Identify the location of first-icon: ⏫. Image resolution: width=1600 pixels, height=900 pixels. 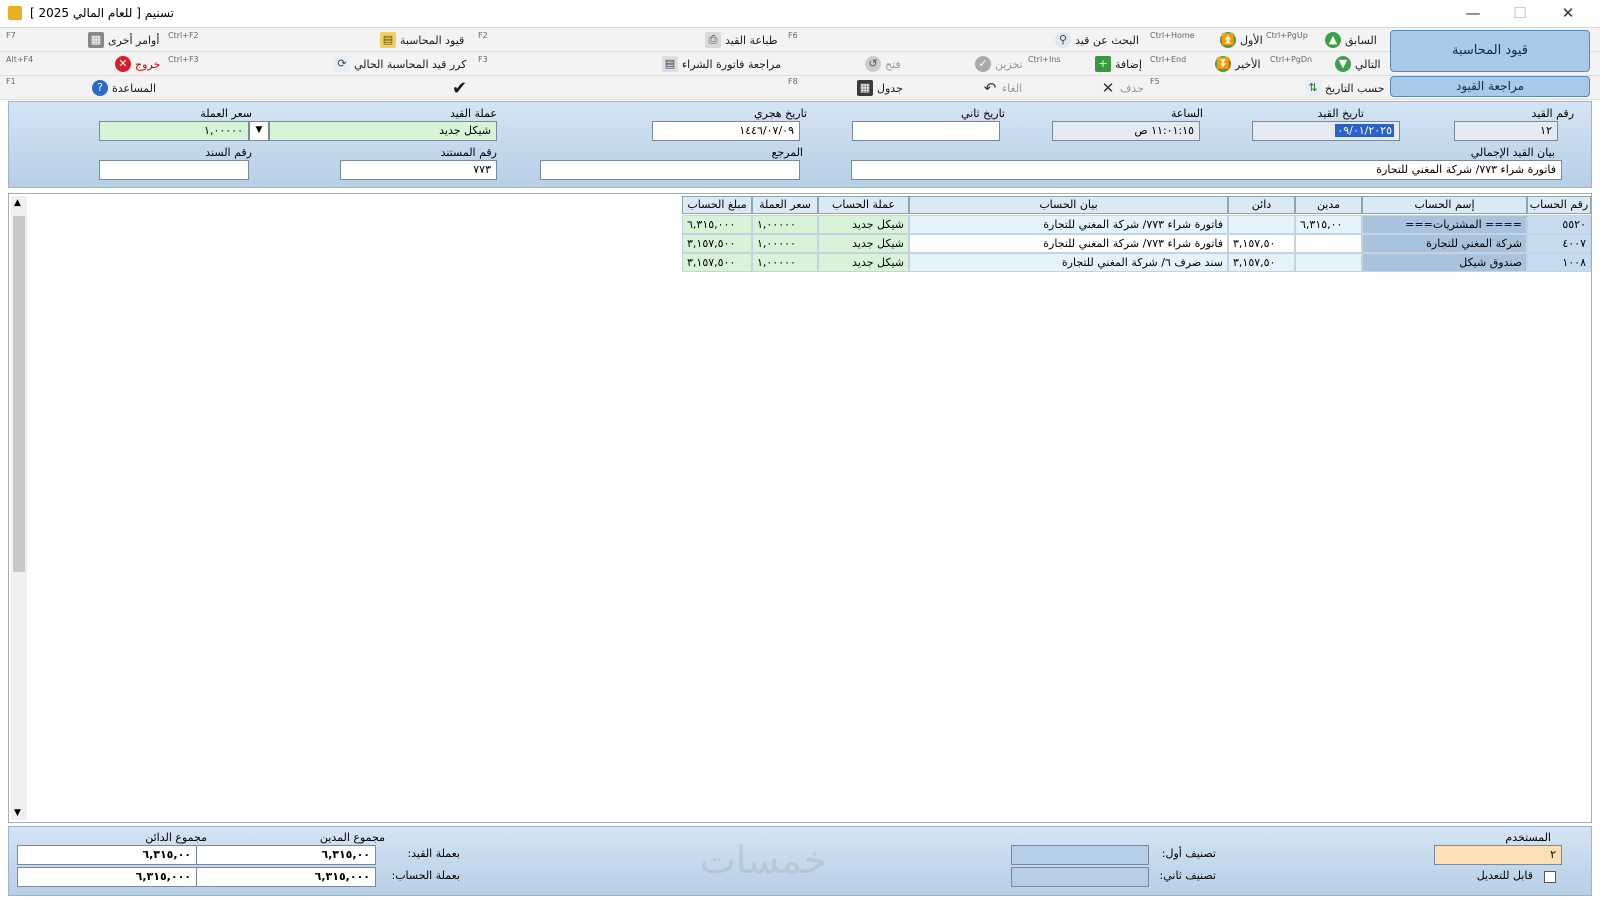
(1228, 40).